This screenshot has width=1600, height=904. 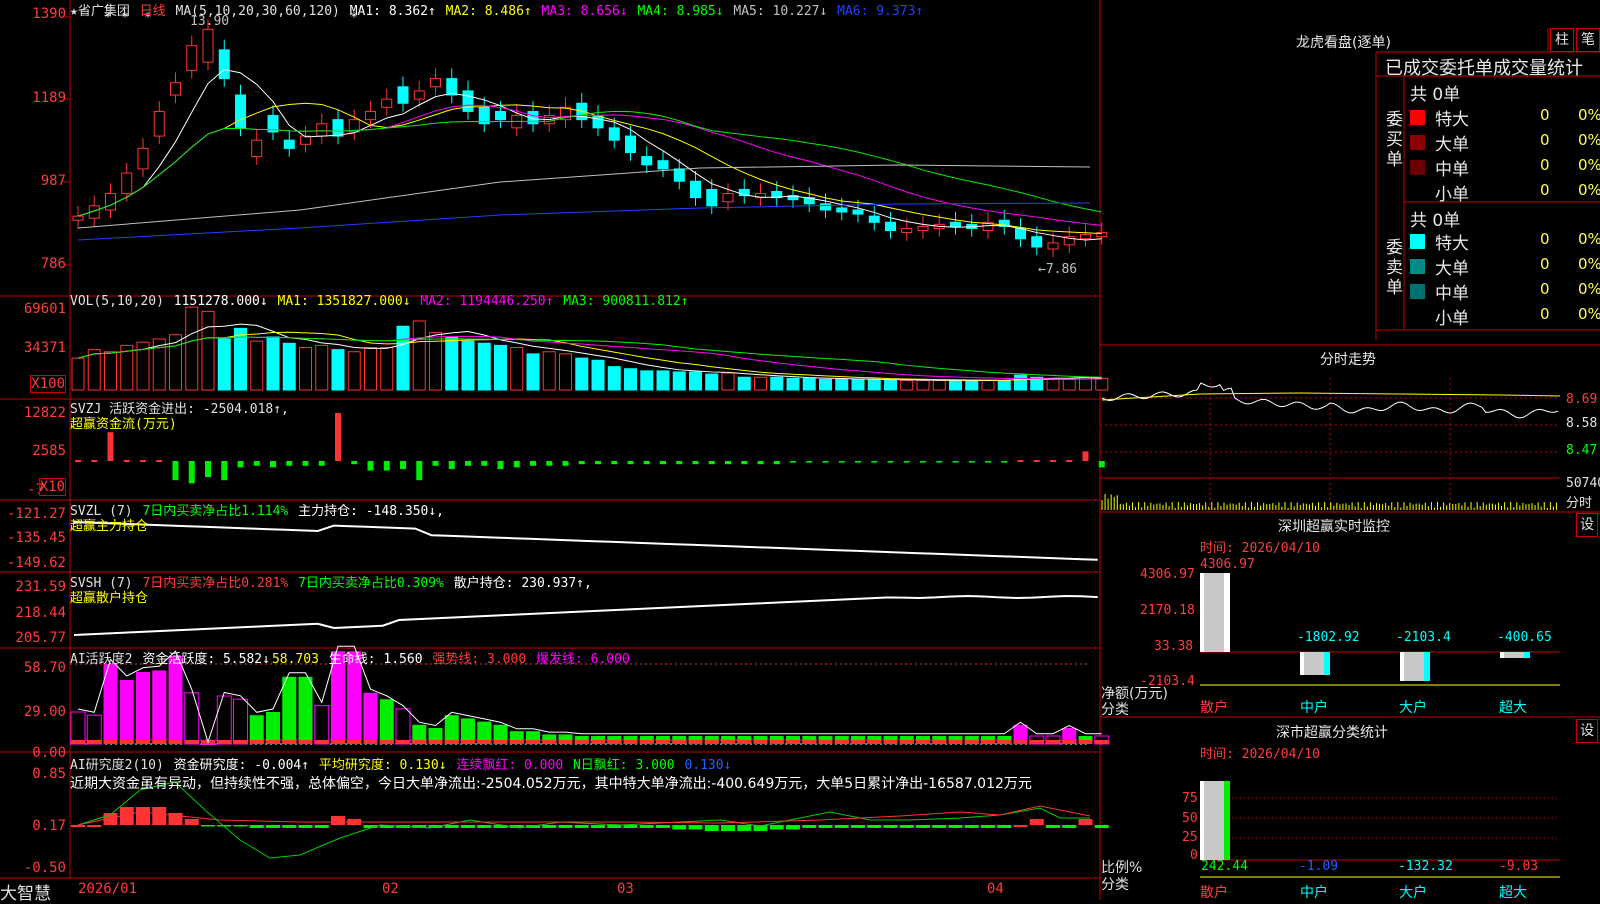 What do you see at coordinates (1319, 866) in the screenshot?
I see `class-value-medium: -1.09` at bounding box center [1319, 866].